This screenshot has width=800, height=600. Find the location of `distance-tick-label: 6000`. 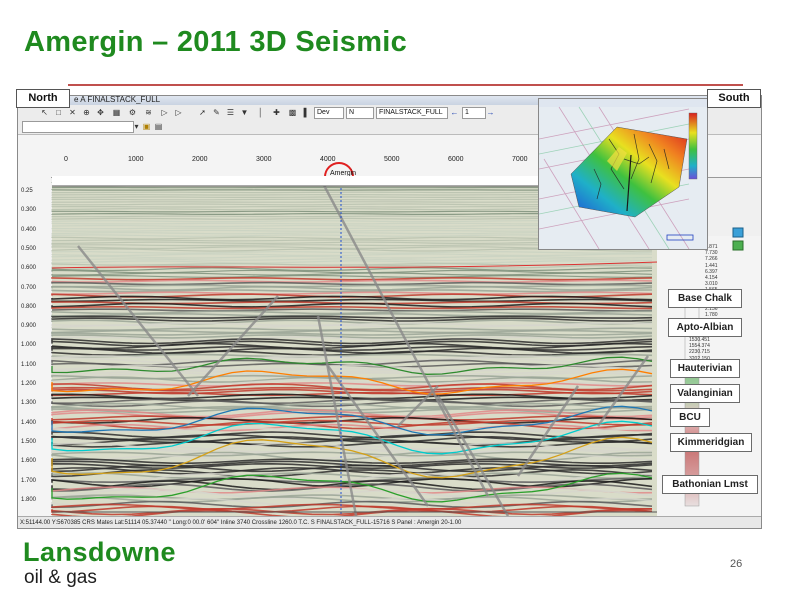

distance-tick-label: 6000 is located at coordinates (456, 159).